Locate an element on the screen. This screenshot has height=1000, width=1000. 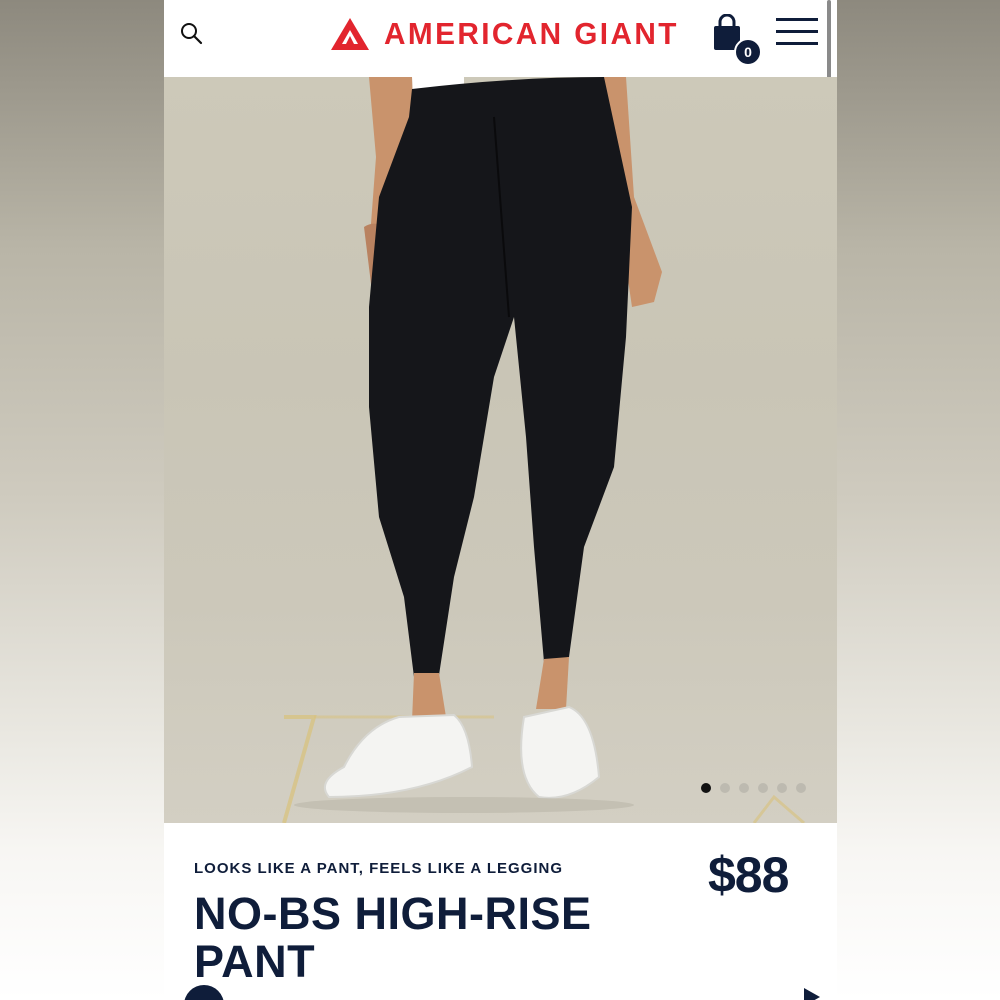
triangle-logo-icon is located at coordinates (350, 34).